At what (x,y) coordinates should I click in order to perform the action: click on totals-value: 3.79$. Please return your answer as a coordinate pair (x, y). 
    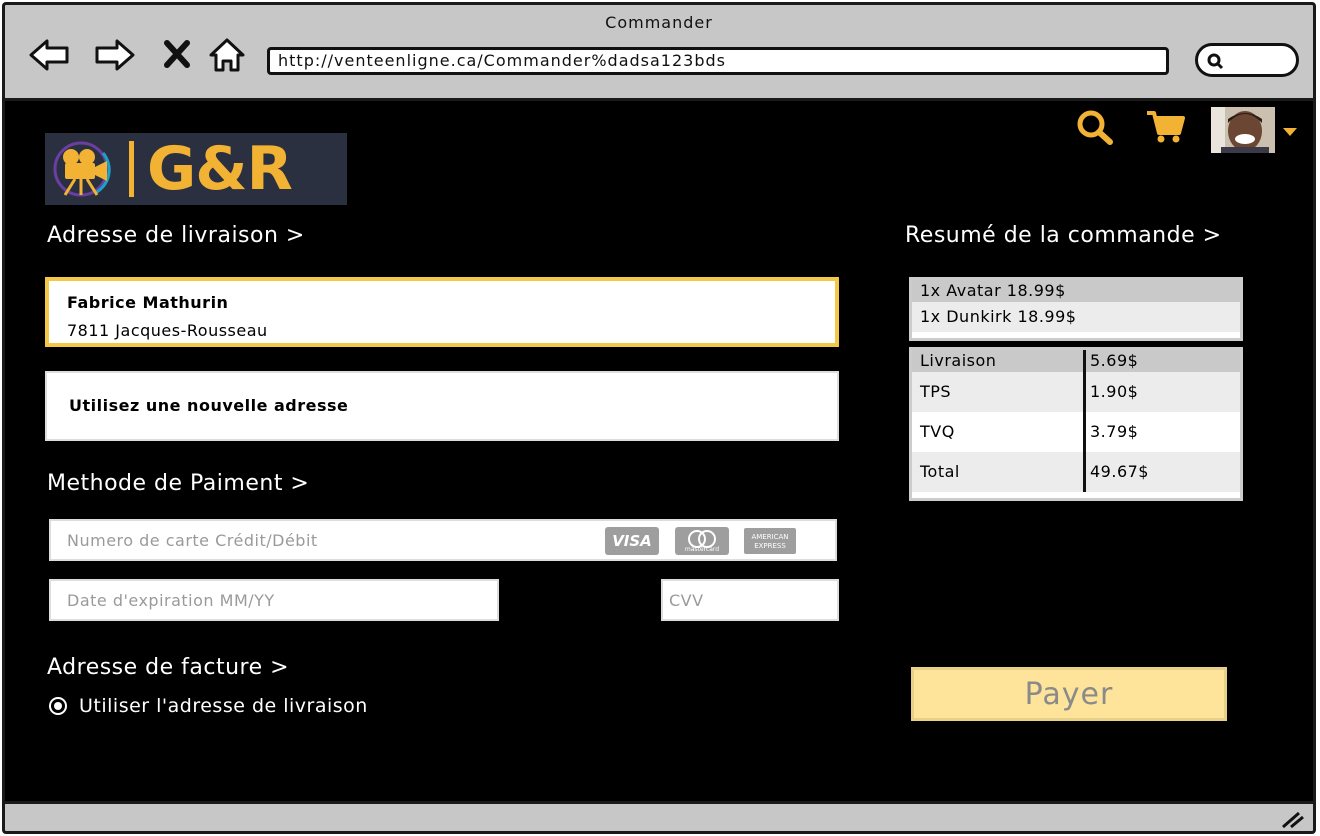
    Looking at the image, I should click on (1114, 431).